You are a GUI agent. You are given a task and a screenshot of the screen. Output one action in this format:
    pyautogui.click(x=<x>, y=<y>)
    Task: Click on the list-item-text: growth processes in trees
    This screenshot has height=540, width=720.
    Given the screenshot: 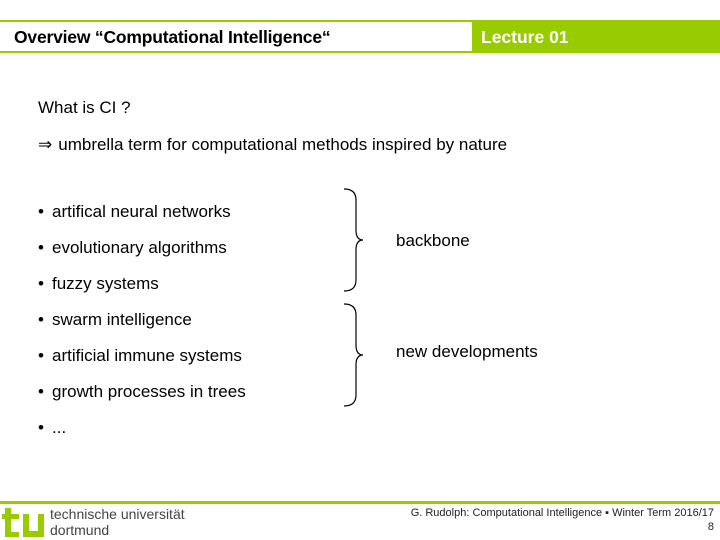 What is the action you would take?
    pyautogui.click(x=149, y=391)
    